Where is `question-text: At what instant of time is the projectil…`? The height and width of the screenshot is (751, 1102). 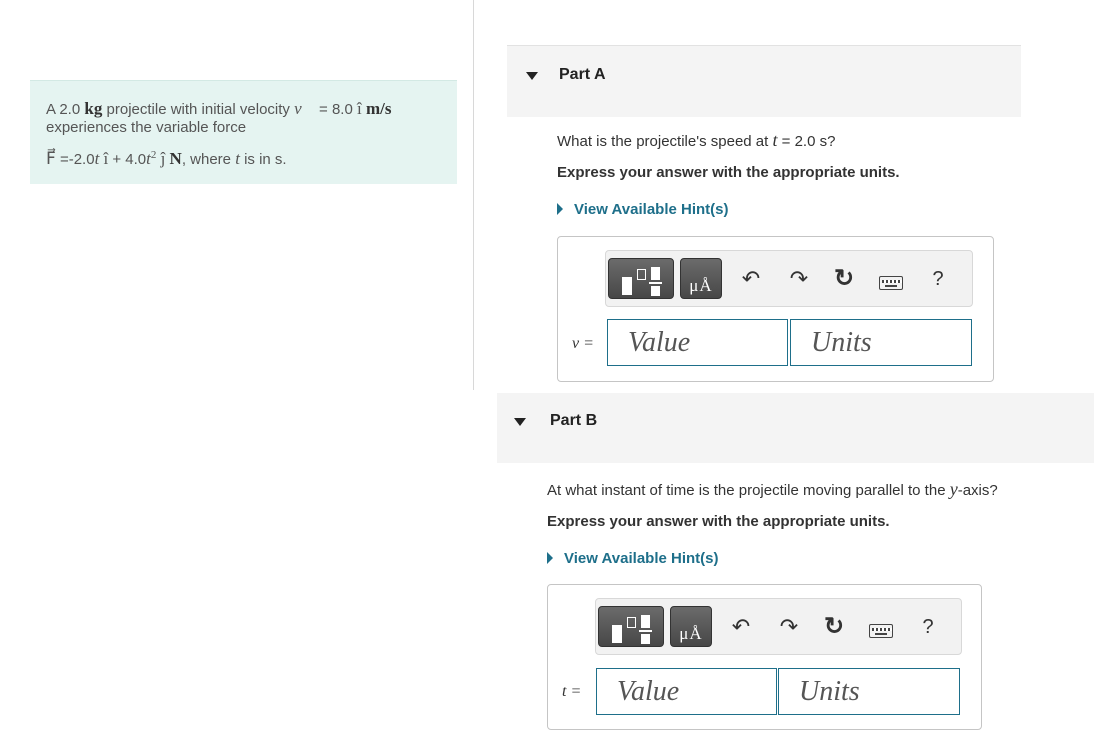 question-text: At what instant of time is the projectil… is located at coordinates (748, 490).